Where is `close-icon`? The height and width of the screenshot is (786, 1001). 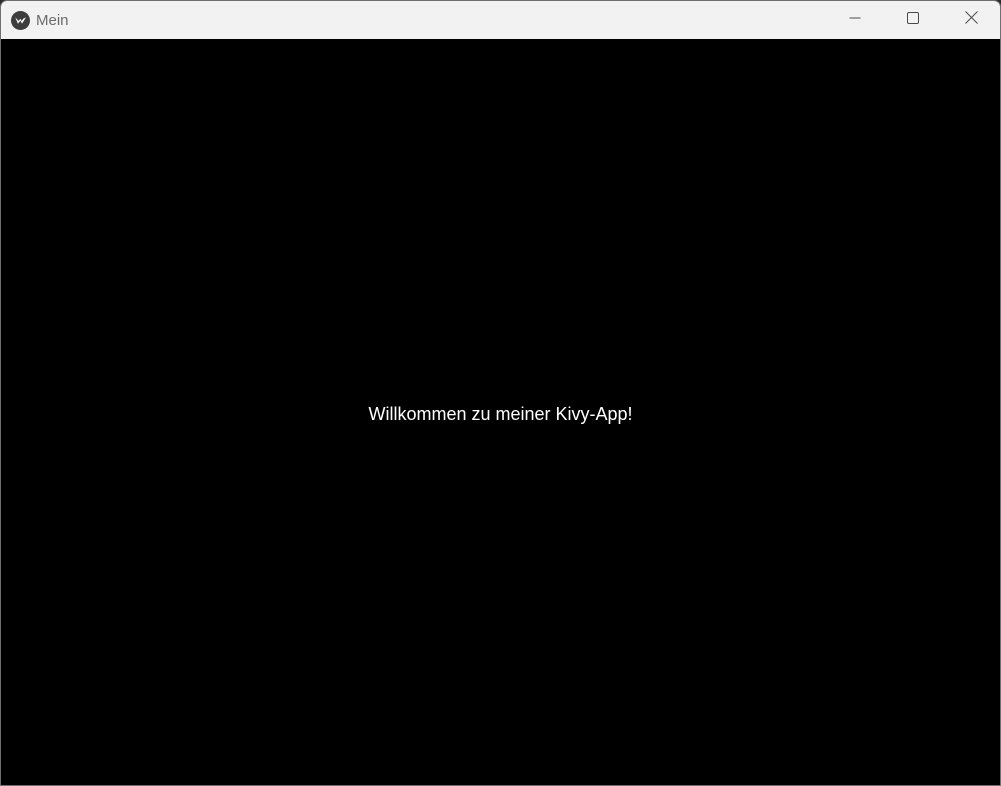
close-icon is located at coordinates (971, 20).